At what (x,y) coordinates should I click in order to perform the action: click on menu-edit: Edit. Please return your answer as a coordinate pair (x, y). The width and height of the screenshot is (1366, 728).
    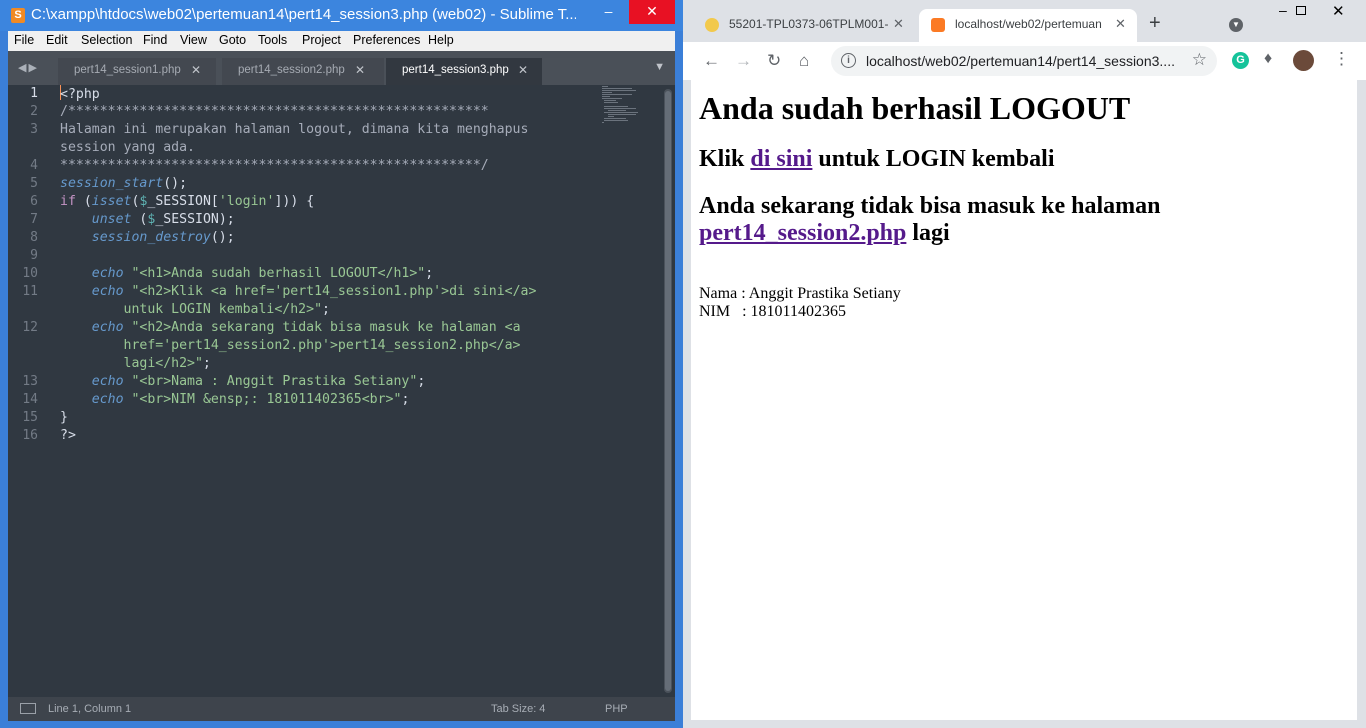
    Looking at the image, I should click on (57, 40).